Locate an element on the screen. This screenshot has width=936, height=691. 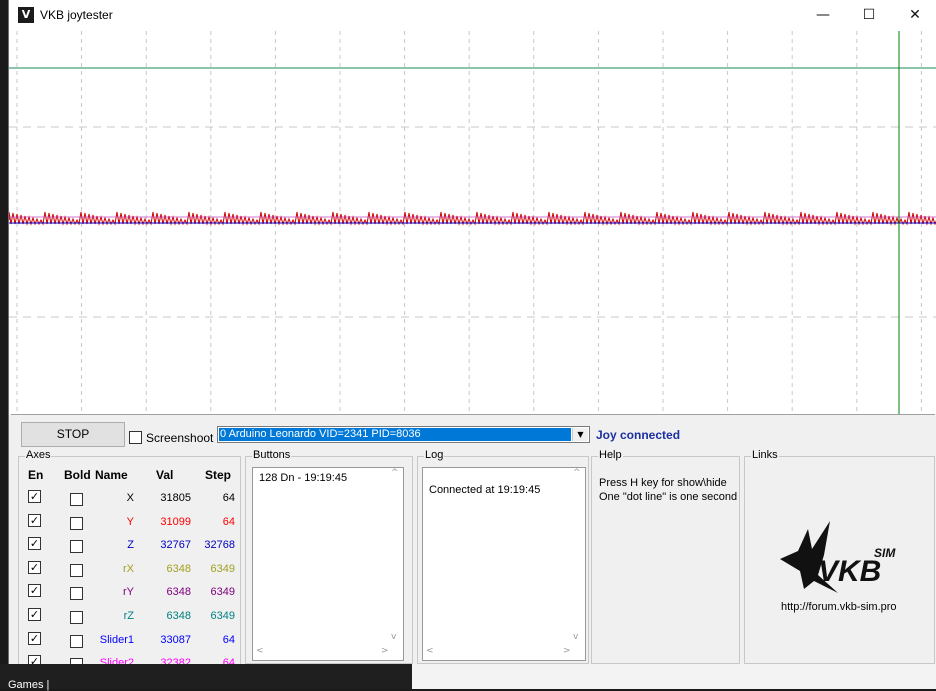
forum-link: http://forum.vkb-sim.pro is located at coordinates (839, 607).